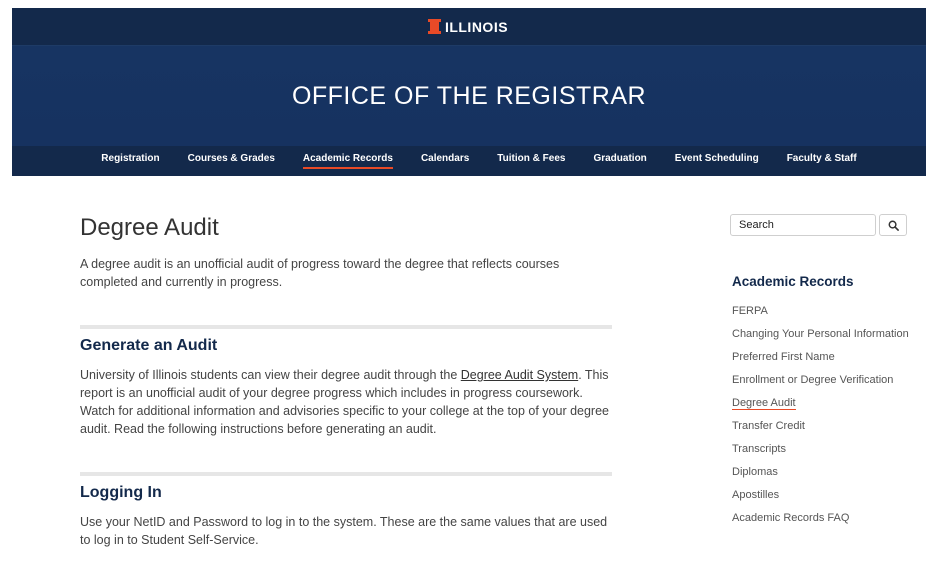 Image resolution: width=926 pixels, height=580 pixels. What do you see at coordinates (347, 161) in the screenshot?
I see `nav-academic-records: Academic Records` at bounding box center [347, 161].